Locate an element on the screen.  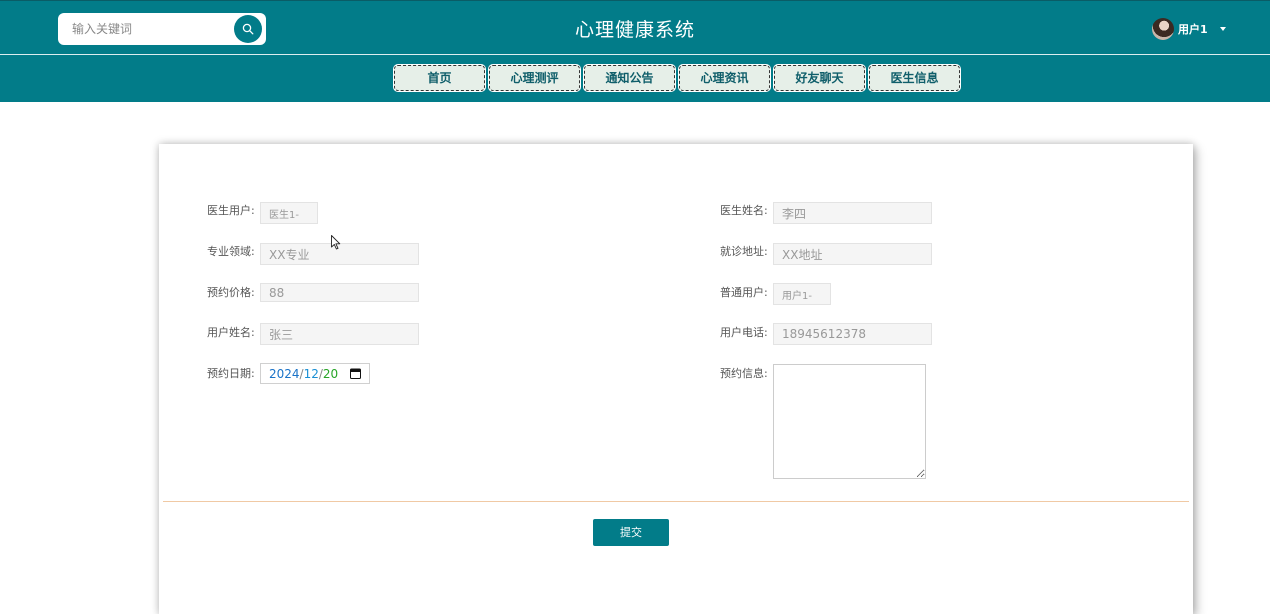
top-header: 心理健康系统 用户1 is located at coordinates (635, 27).